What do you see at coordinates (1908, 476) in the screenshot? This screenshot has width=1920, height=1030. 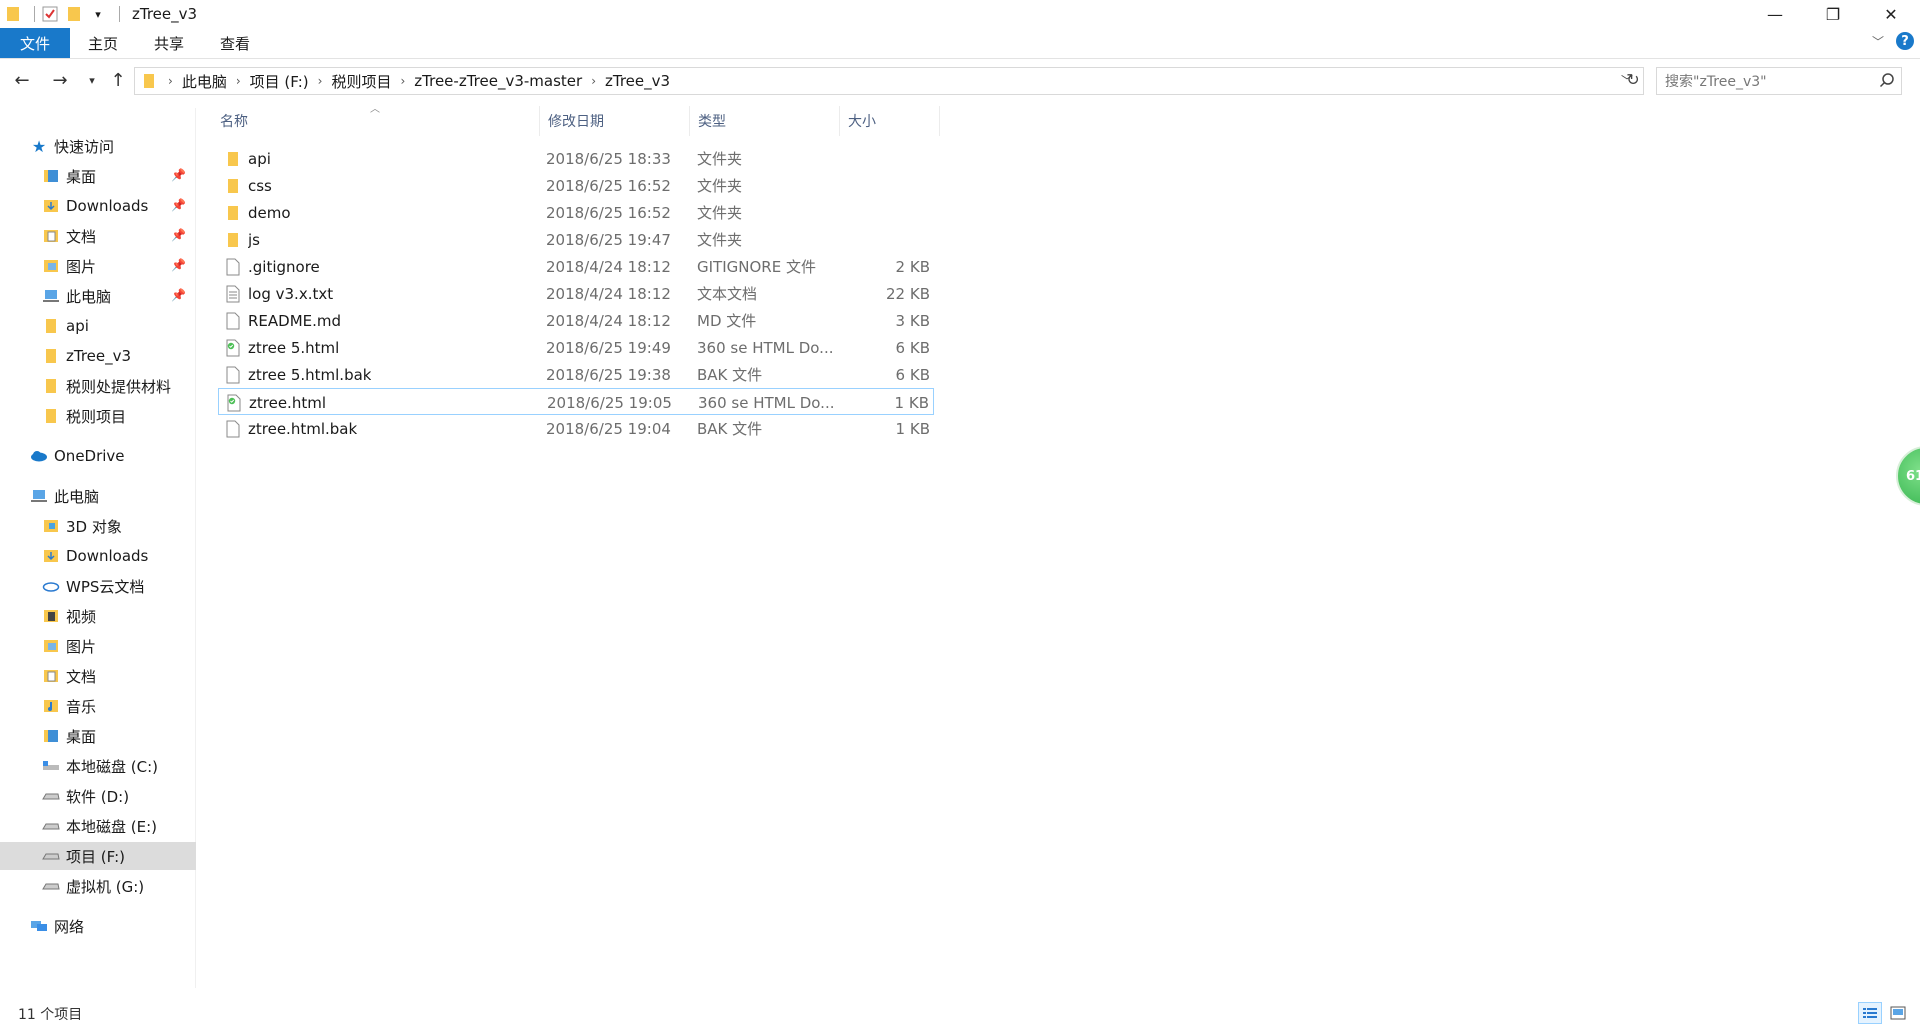 I see `floating-widget-badge: 61` at bounding box center [1908, 476].